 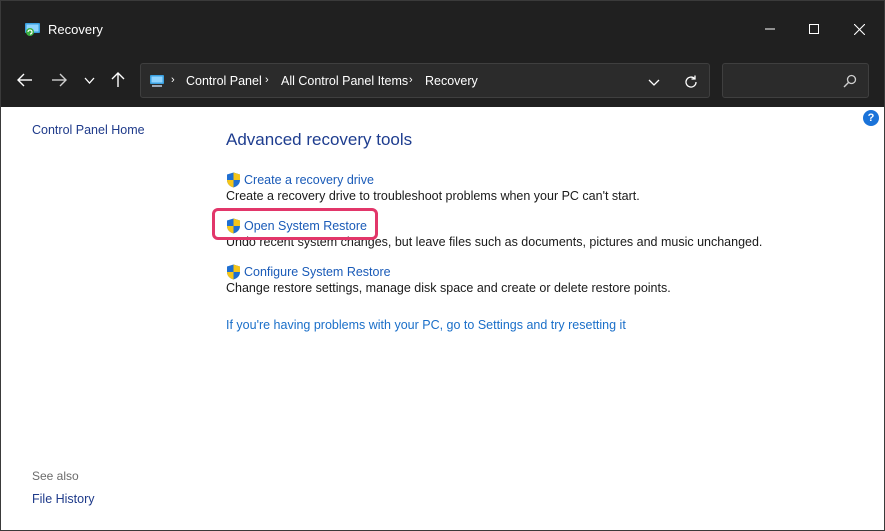 What do you see at coordinates (344, 81) in the screenshot?
I see `breadcrumb-all-items: All Control Panel Items` at bounding box center [344, 81].